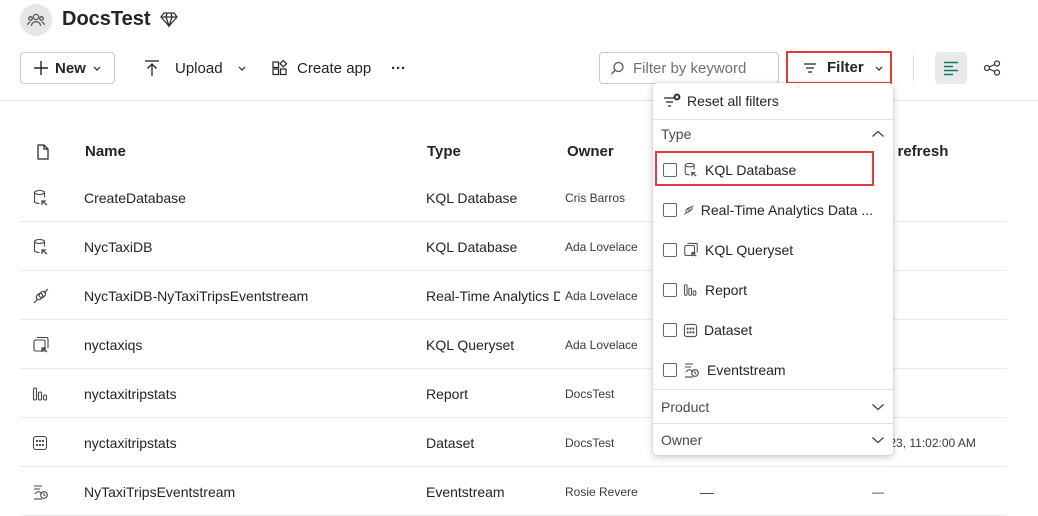  What do you see at coordinates (726, 290) in the screenshot?
I see `option-label: Report` at bounding box center [726, 290].